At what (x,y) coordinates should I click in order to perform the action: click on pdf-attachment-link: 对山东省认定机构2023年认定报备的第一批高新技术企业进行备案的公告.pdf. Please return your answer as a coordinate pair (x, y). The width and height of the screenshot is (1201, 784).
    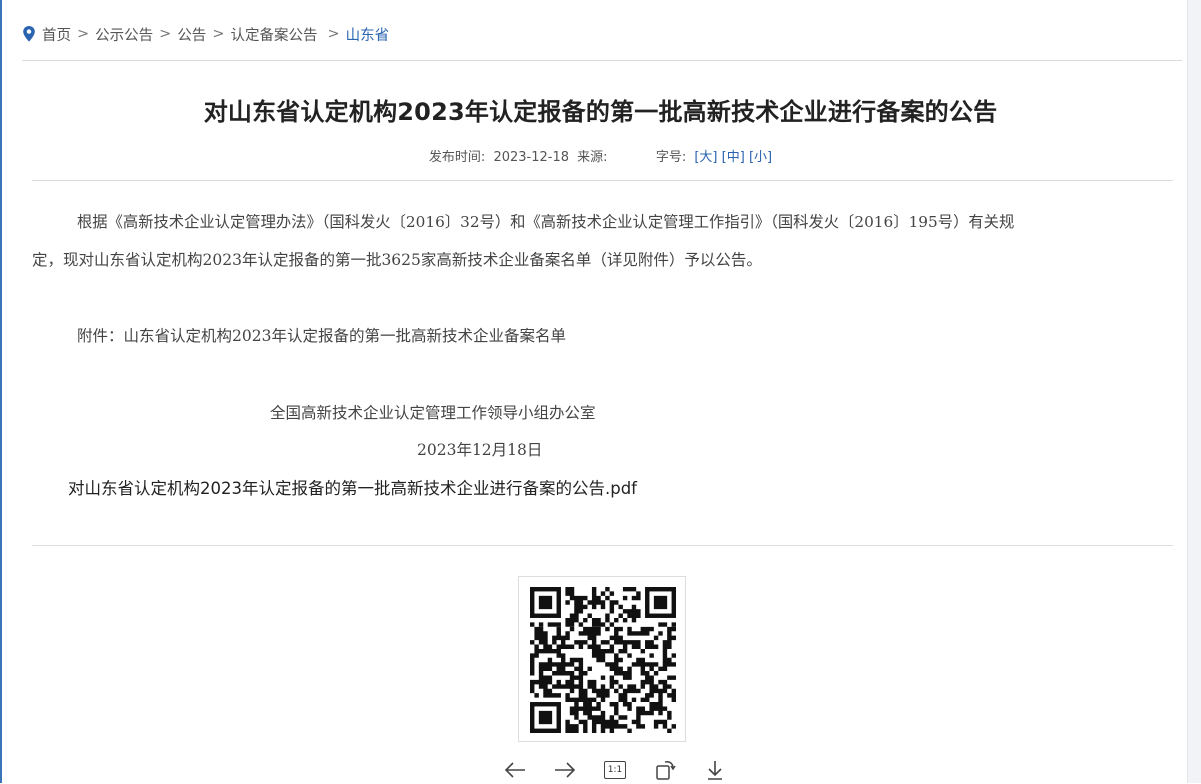
    Looking at the image, I should click on (352, 487).